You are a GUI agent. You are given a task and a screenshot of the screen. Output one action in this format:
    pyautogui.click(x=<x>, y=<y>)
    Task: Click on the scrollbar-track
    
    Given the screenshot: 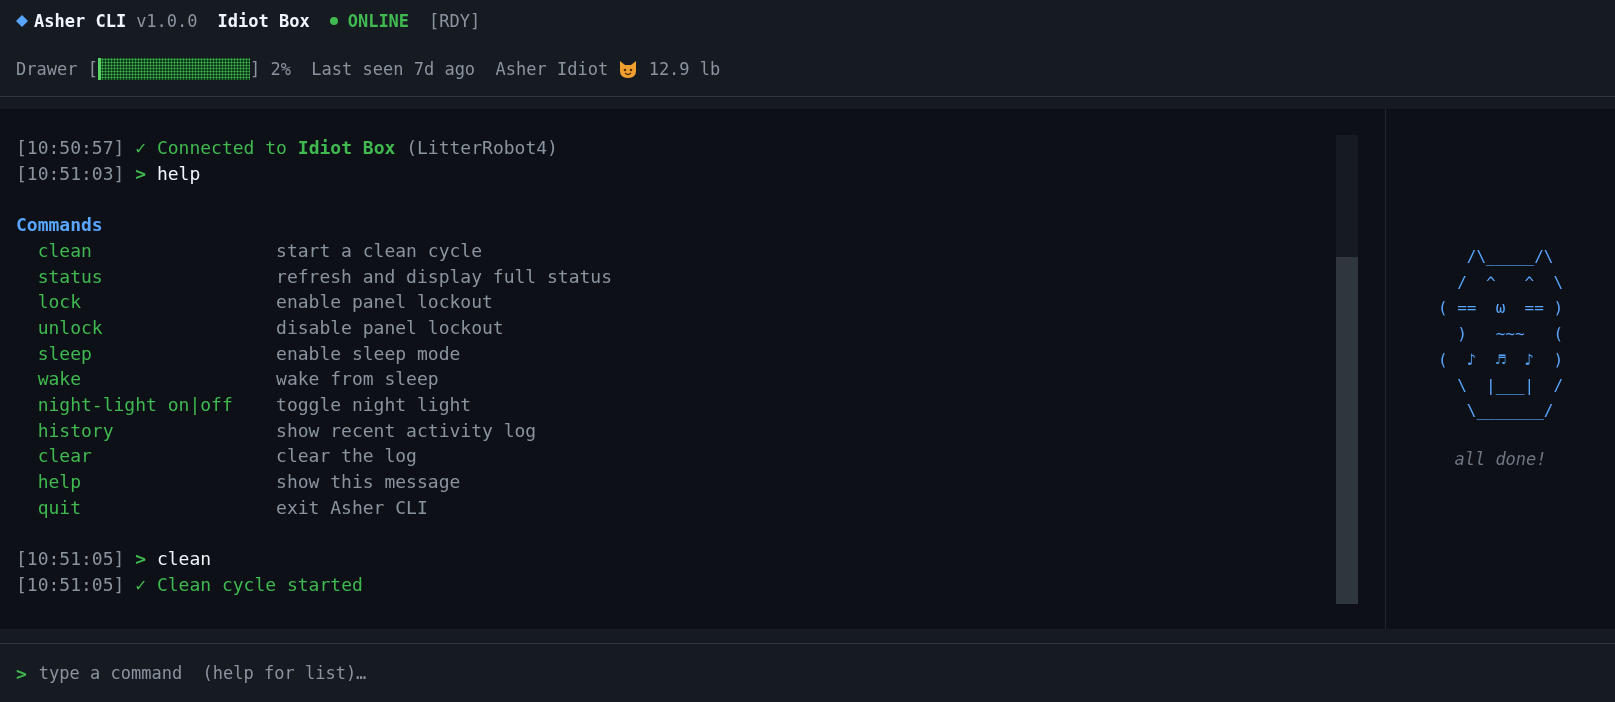 What is the action you would take?
    pyautogui.click(x=1347, y=369)
    